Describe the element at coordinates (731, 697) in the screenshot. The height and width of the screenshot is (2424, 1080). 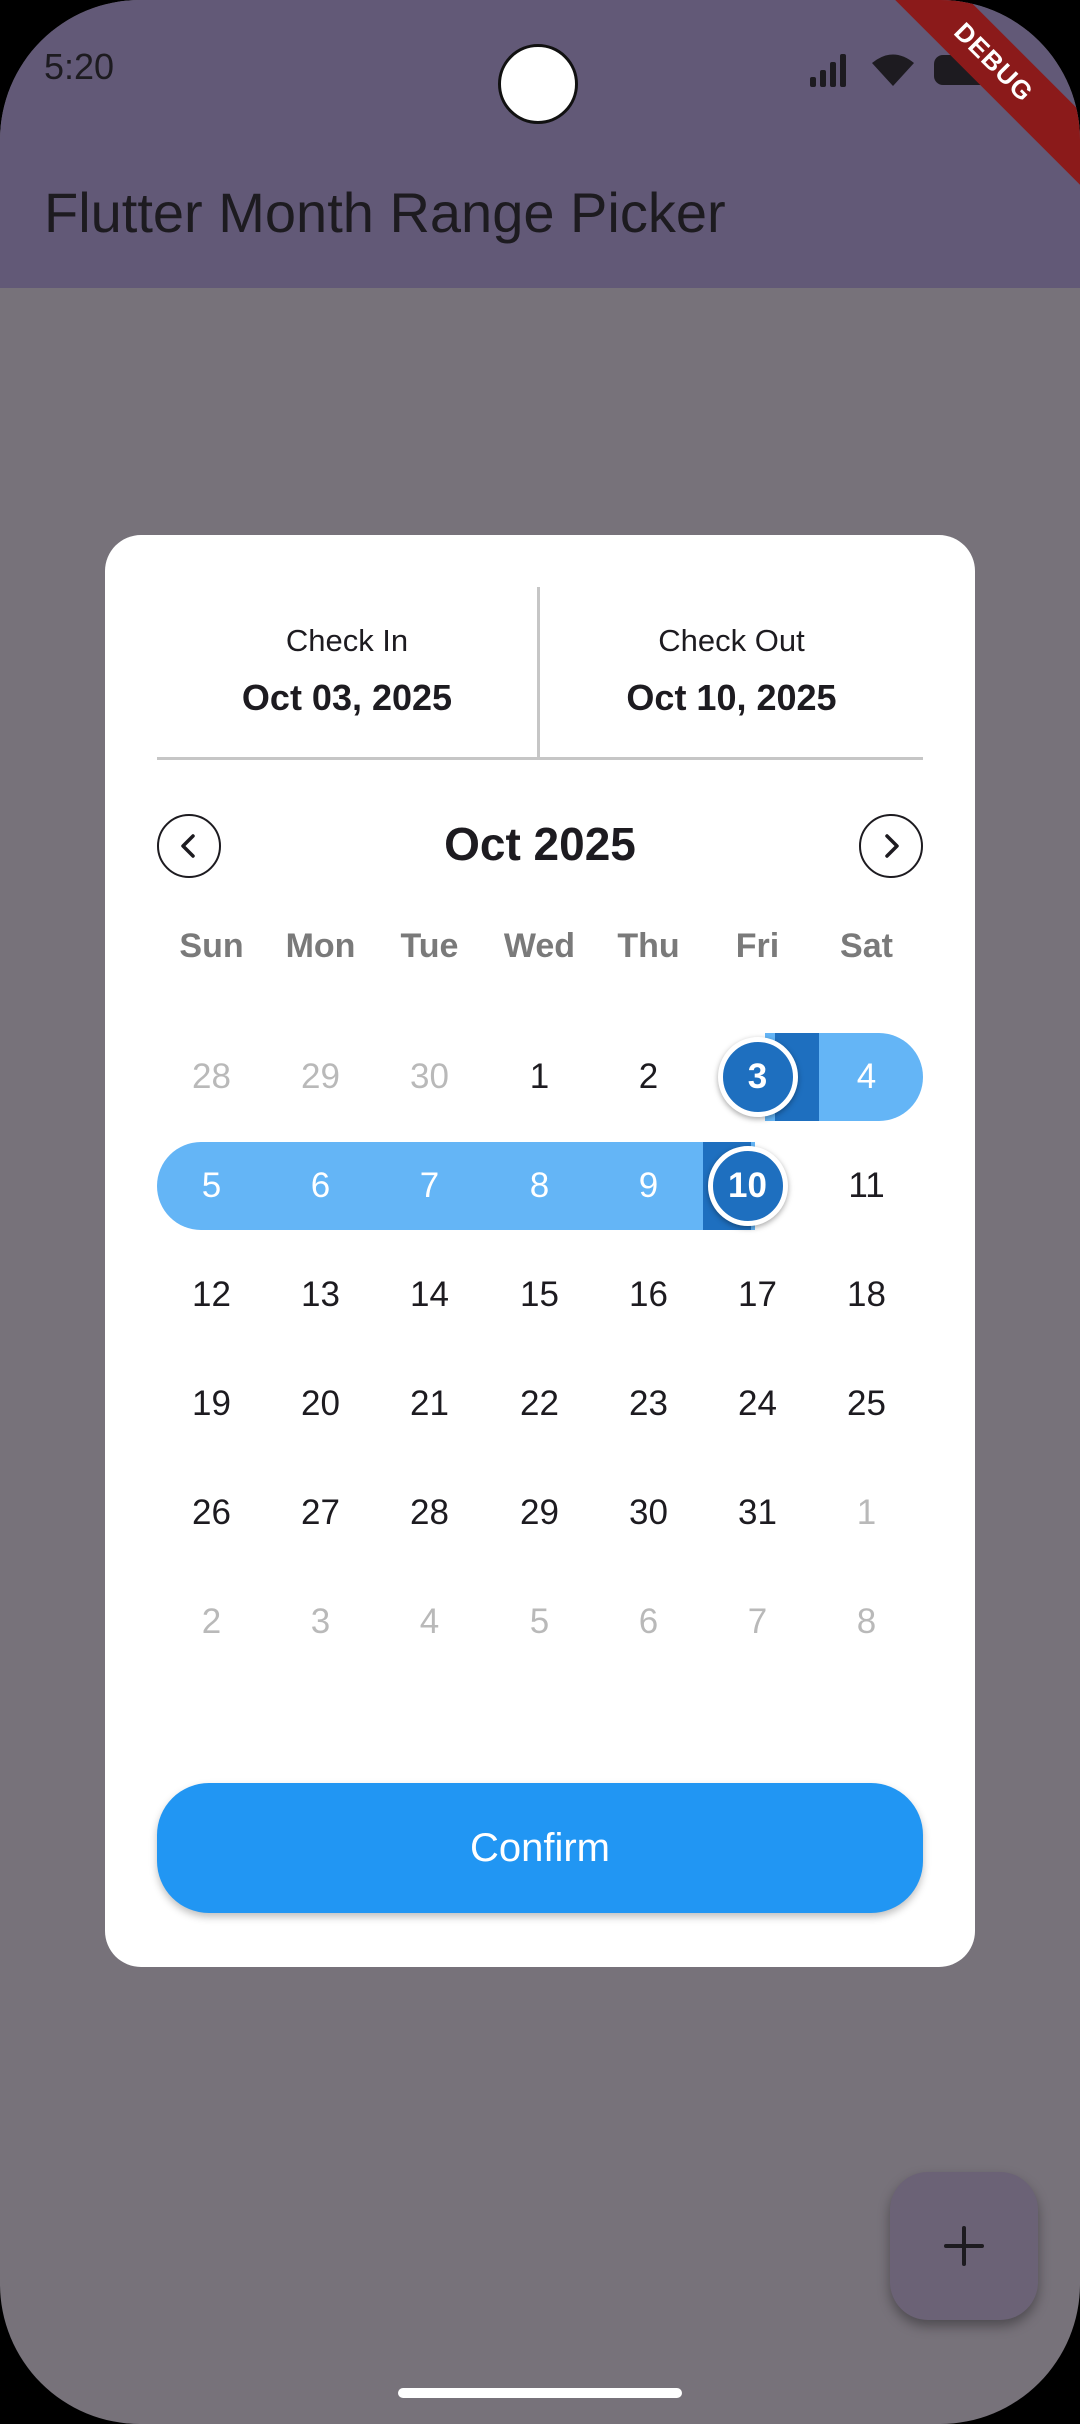
I see `check-out-value: Oct 10, 2025` at that location.